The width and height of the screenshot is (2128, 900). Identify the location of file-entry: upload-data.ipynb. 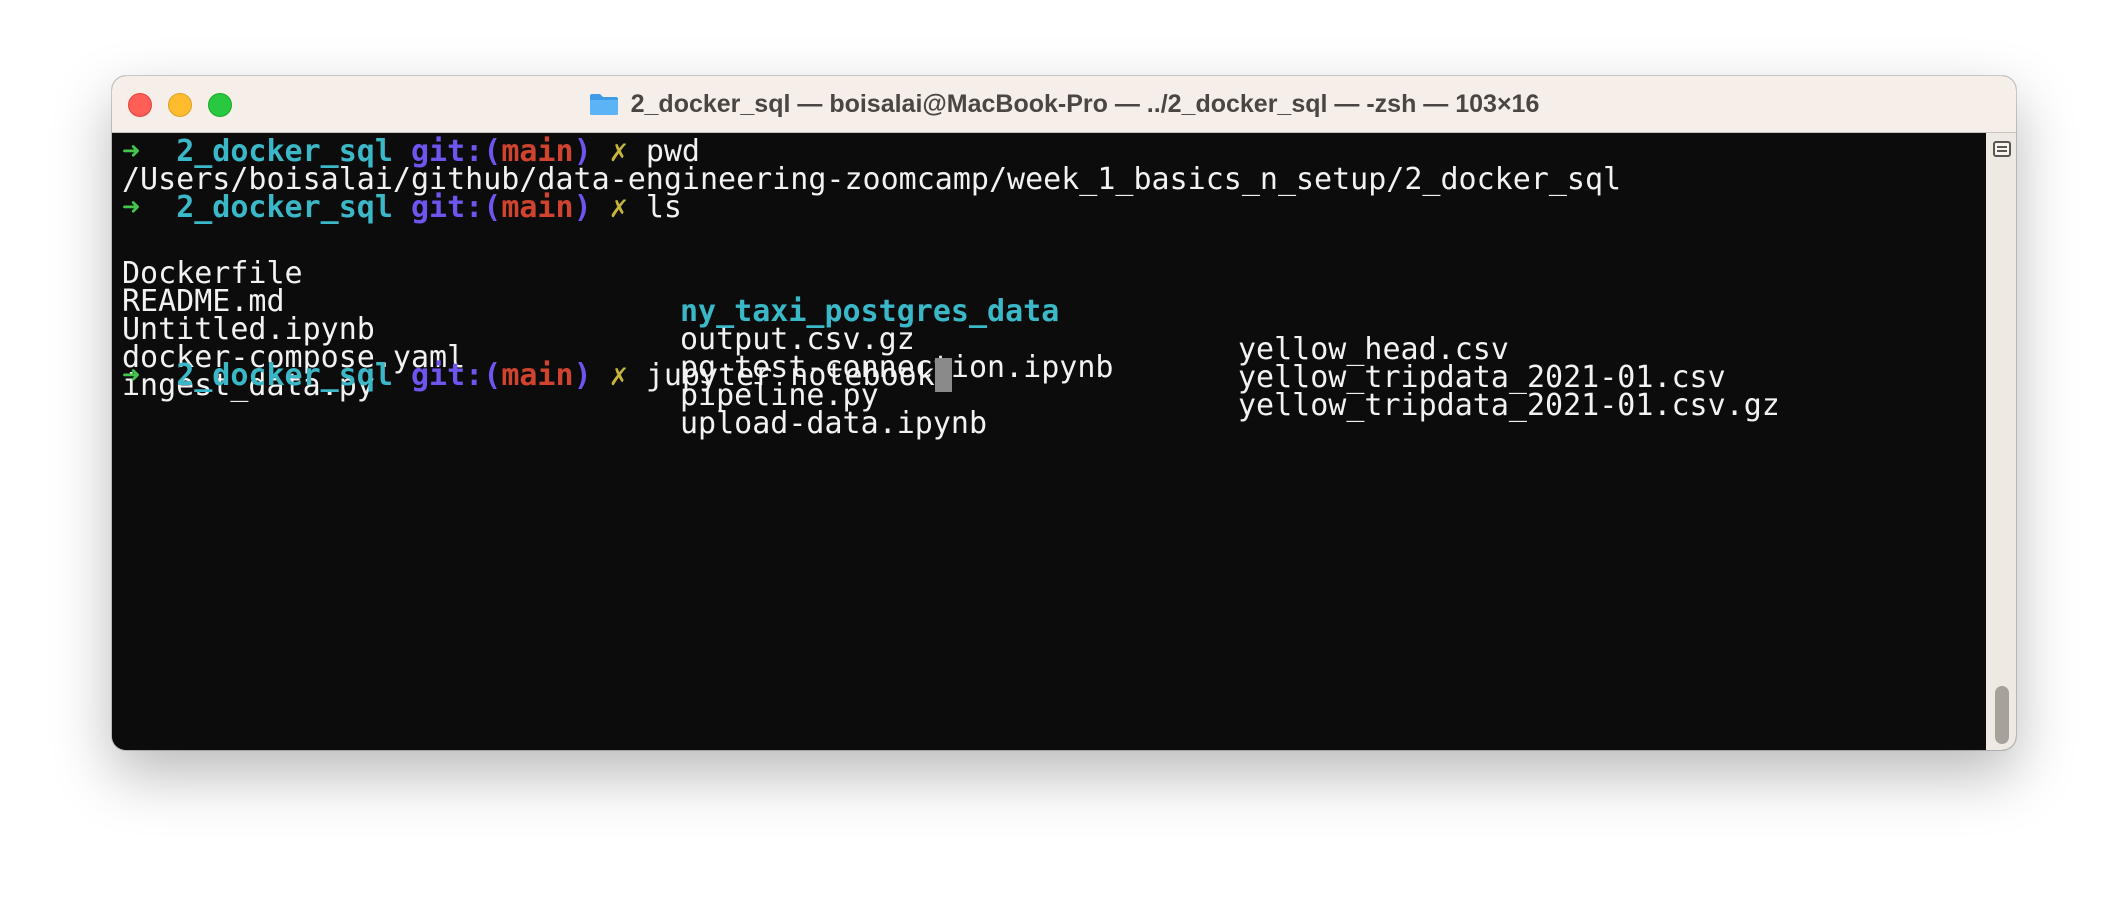
(834, 423).